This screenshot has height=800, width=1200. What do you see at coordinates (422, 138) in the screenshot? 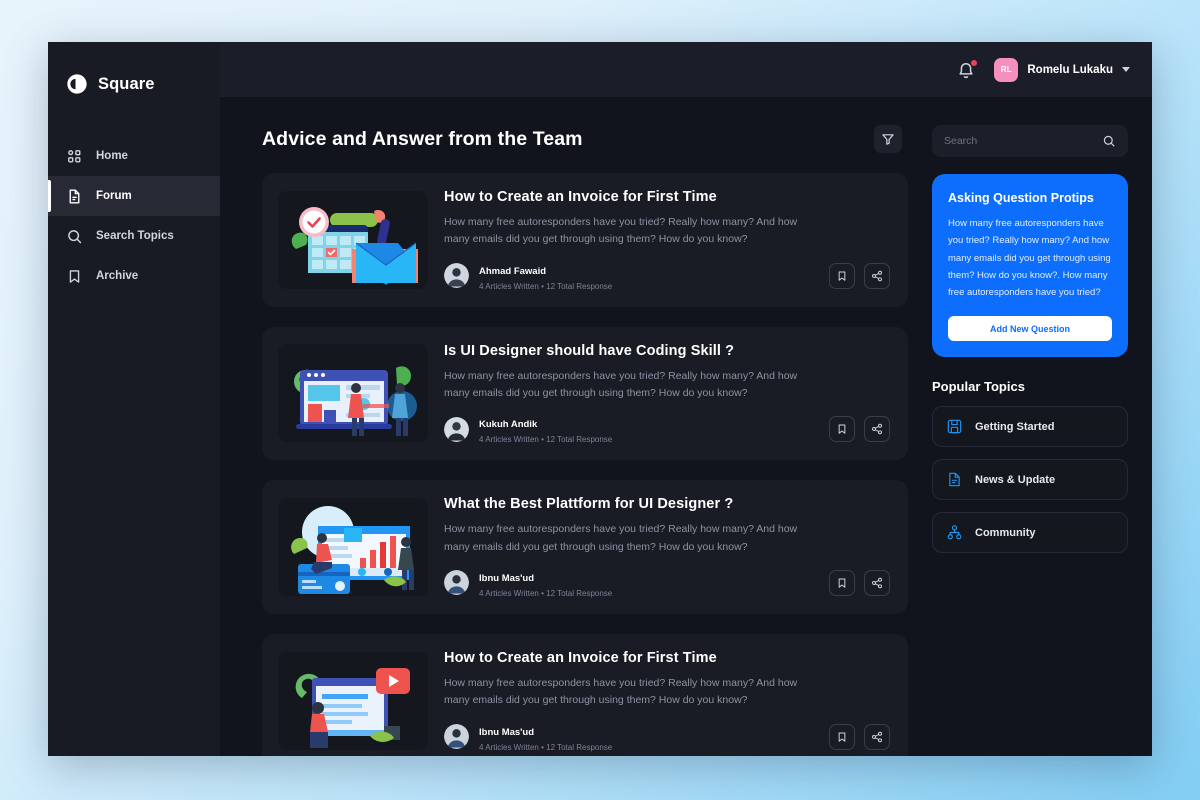
I see `page-title: Advice and Answer from the Team` at bounding box center [422, 138].